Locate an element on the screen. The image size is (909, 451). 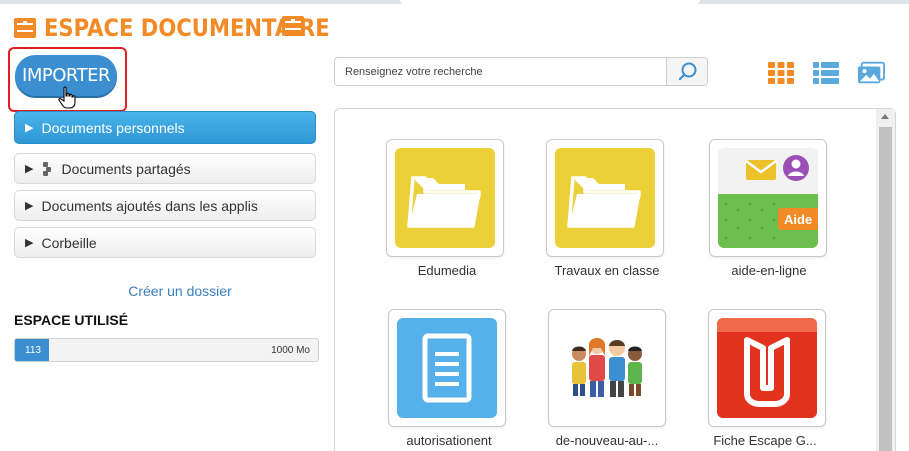
storage-used-value: 113 is located at coordinates (33, 350).